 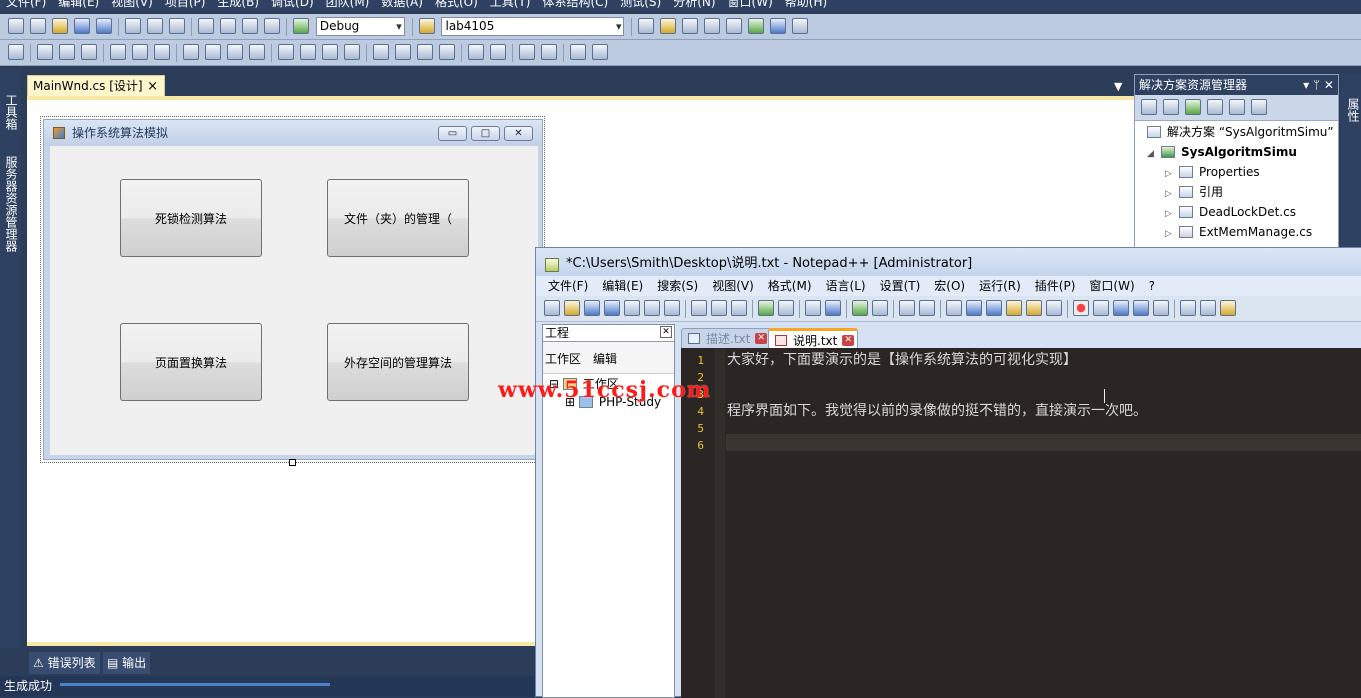 What do you see at coordinates (185, 5) in the screenshot?
I see `vs-menu-item: 项目(P)` at bounding box center [185, 5].